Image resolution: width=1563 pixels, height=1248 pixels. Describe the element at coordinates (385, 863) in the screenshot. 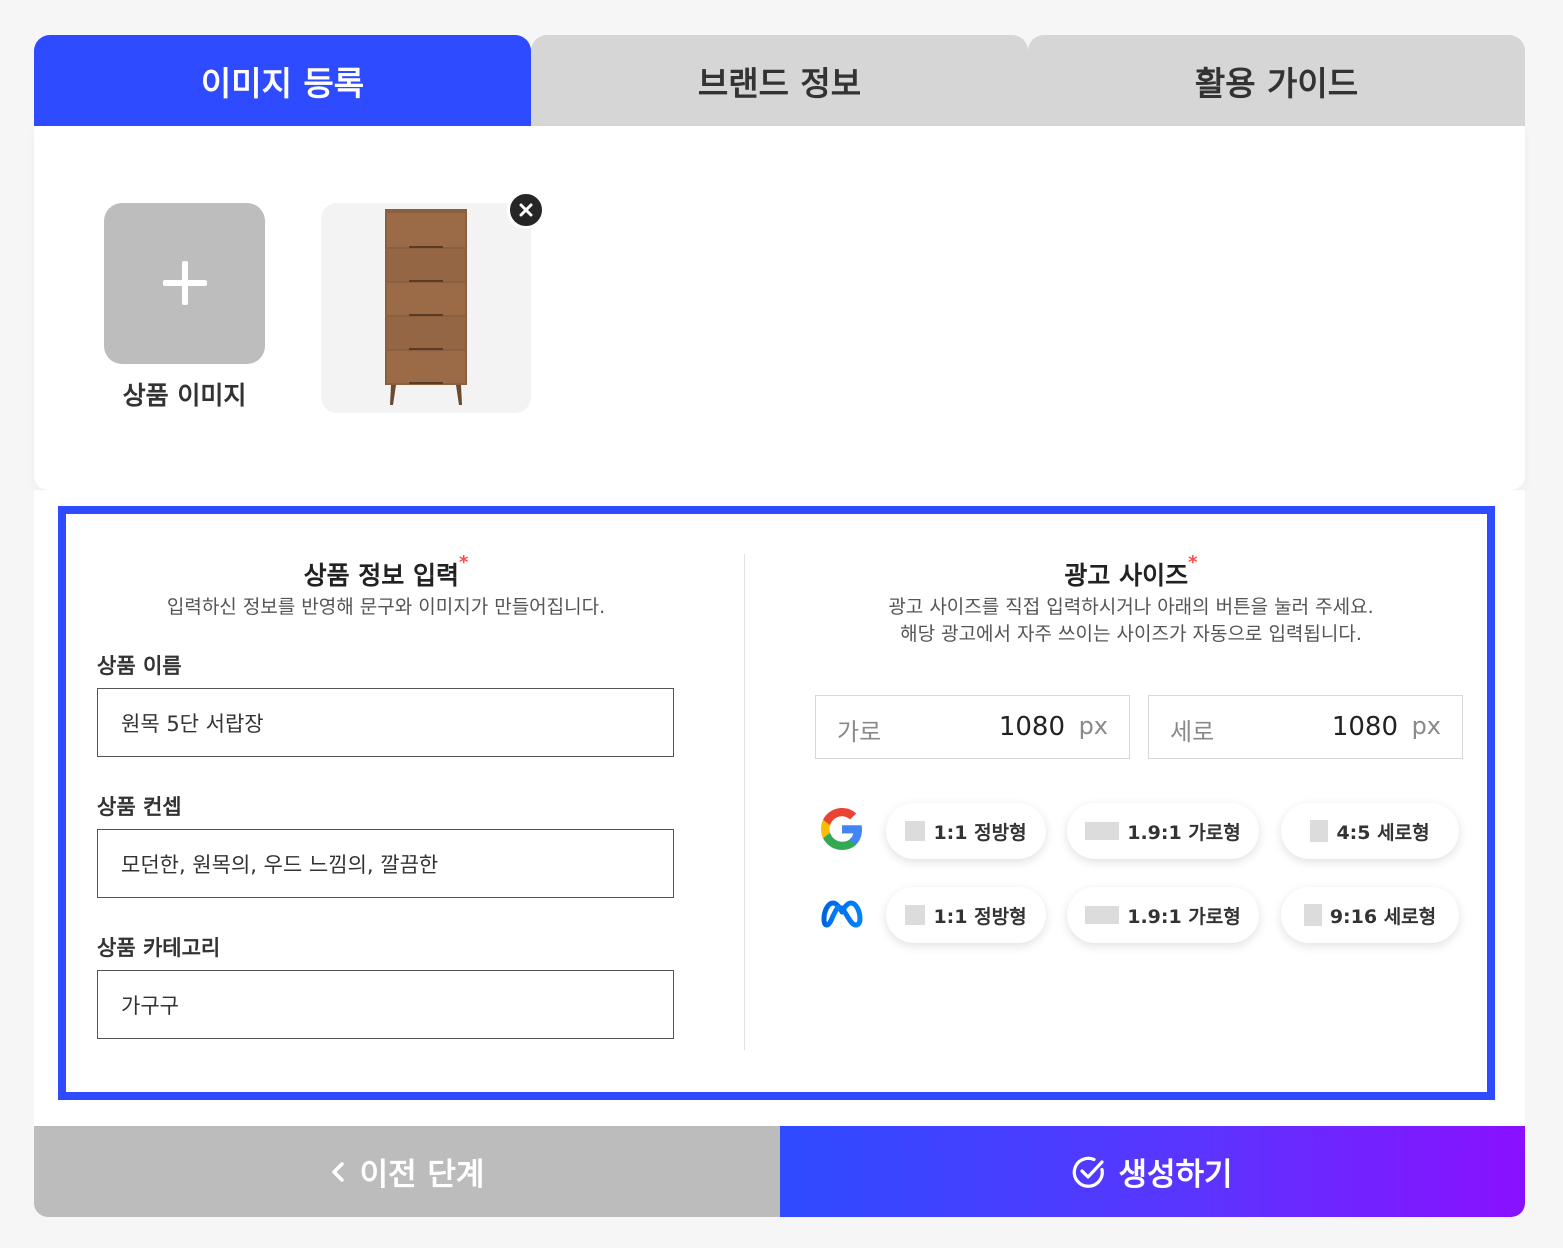

I see `product-concept-input: 모던한, 원목의, 우드 느낌의, 깔끔한` at that location.